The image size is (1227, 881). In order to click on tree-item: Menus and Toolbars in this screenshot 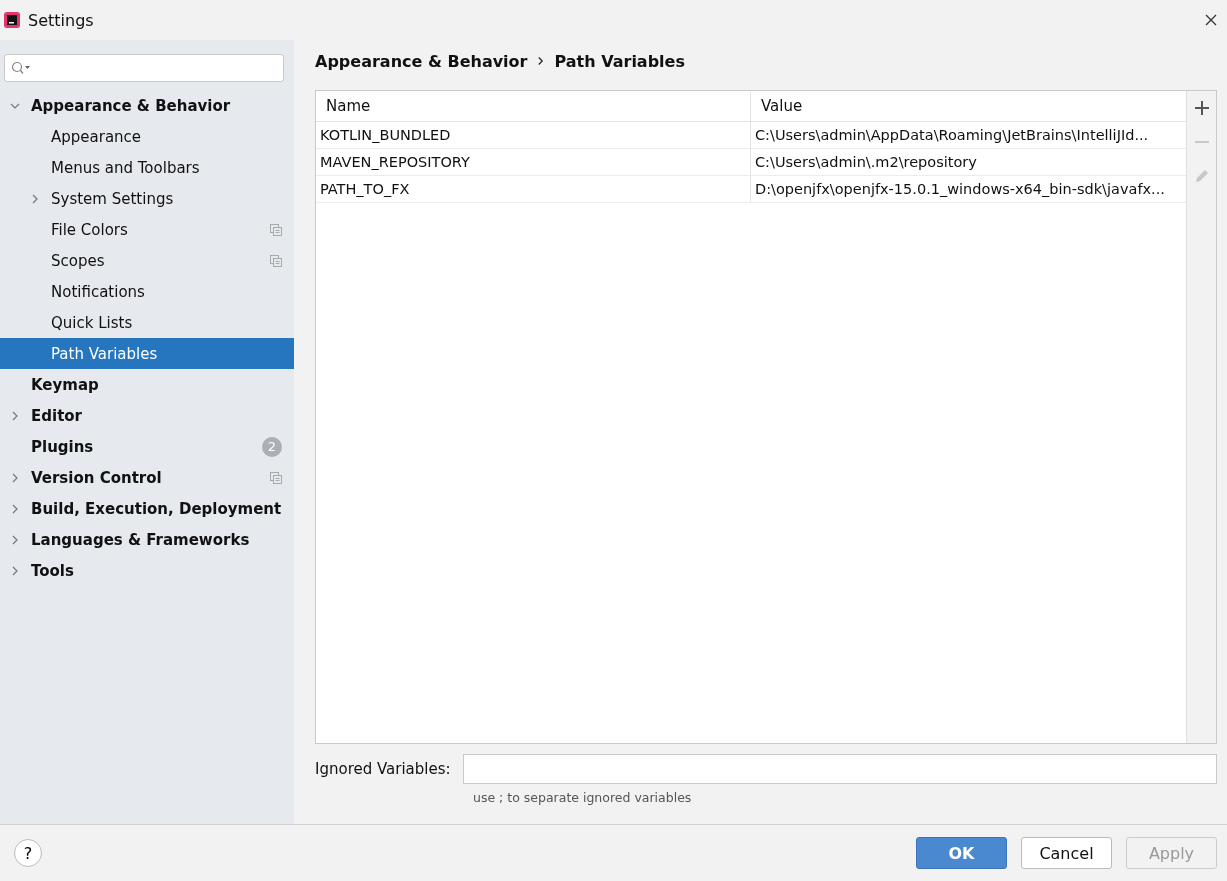, I will do `click(147, 167)`.